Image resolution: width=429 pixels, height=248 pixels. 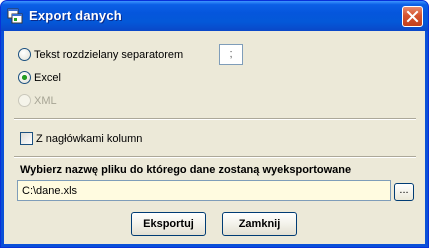 I want to click on window-title: Export danych, so click(x=75, y=15).